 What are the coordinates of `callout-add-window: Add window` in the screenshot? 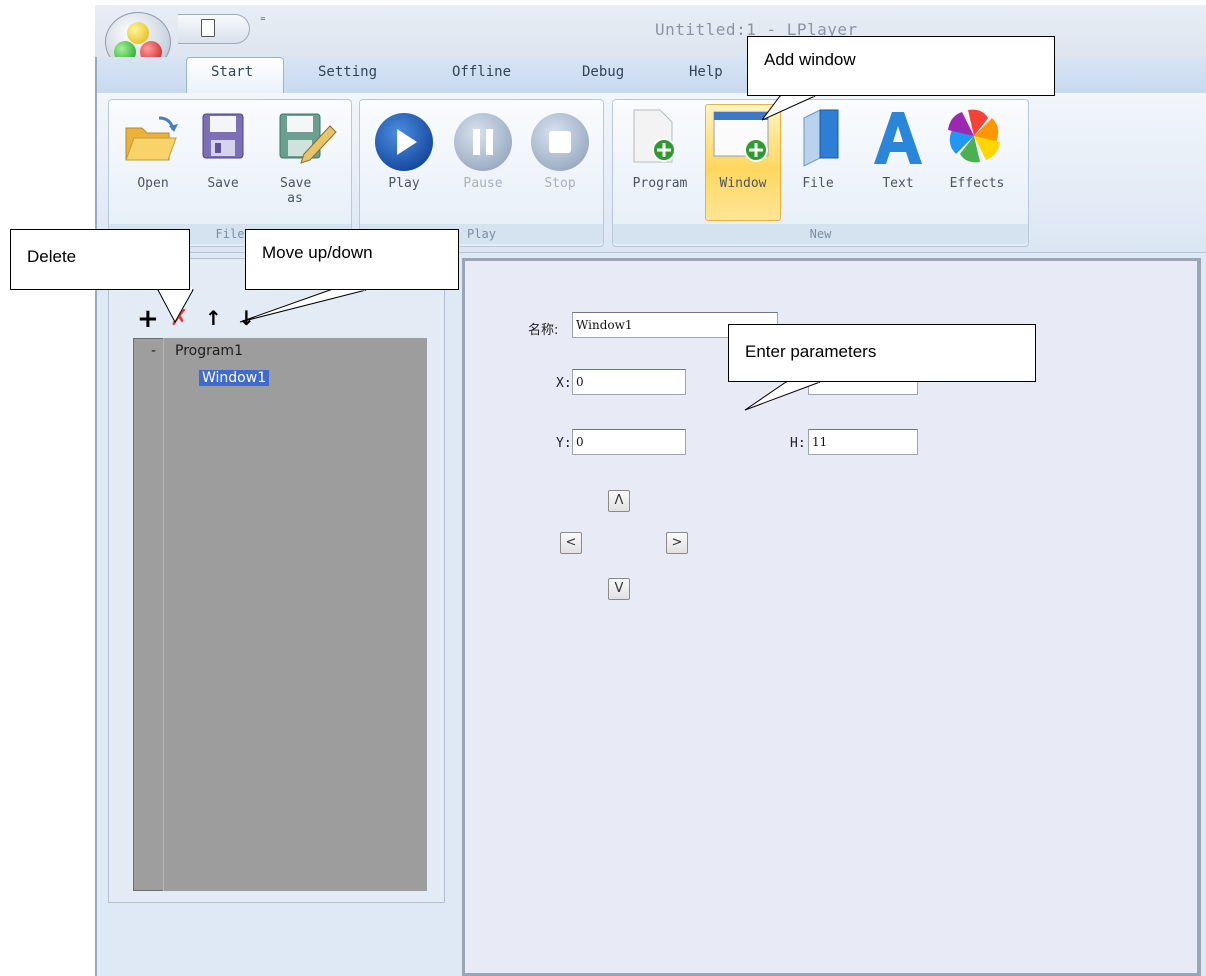 It's located at (901, 66).